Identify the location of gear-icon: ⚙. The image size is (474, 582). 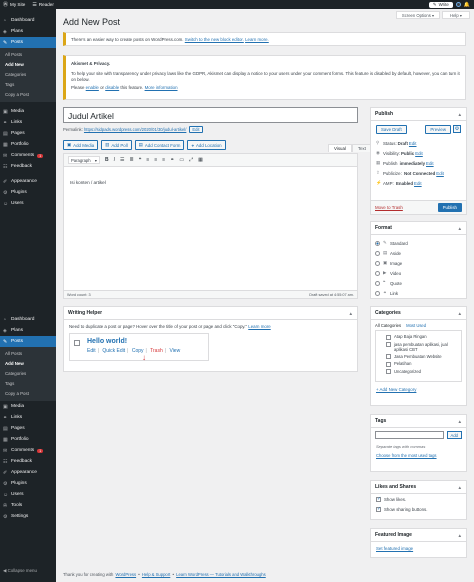
(457, 129).